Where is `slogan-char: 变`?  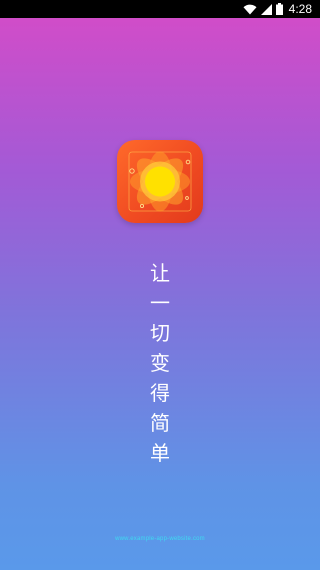
slogan-char: 变 is located at coordinates (160, 363).